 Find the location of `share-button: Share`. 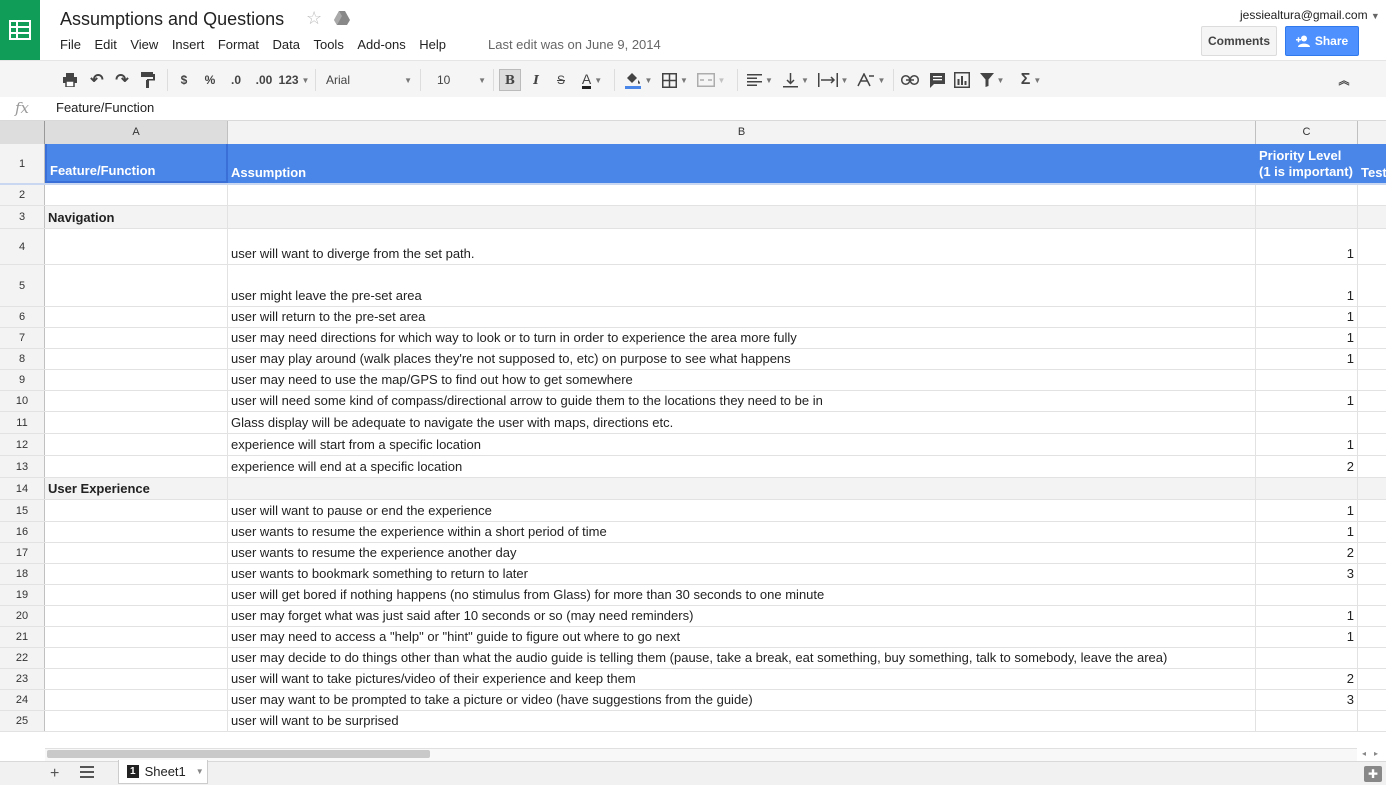

share-button: Share is located at coordinates (1322, 41).